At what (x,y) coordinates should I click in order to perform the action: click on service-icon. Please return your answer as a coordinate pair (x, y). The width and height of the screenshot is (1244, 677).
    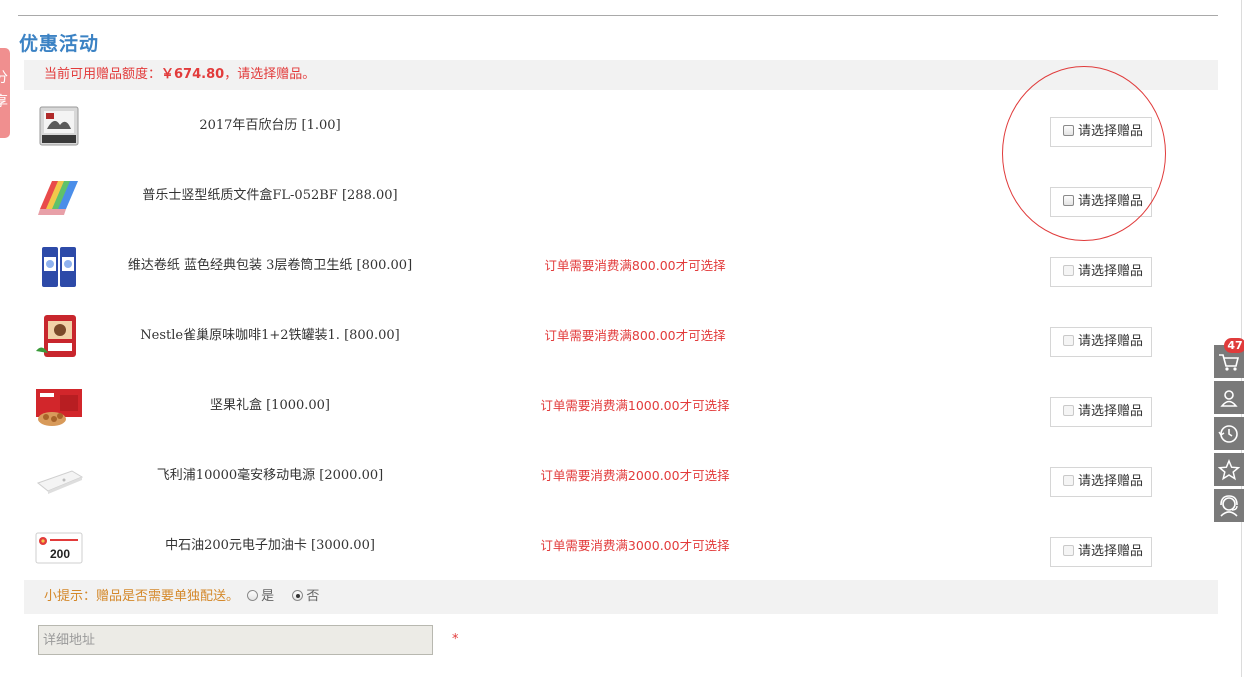
    Looking at the image, I should click on (1229, 505).